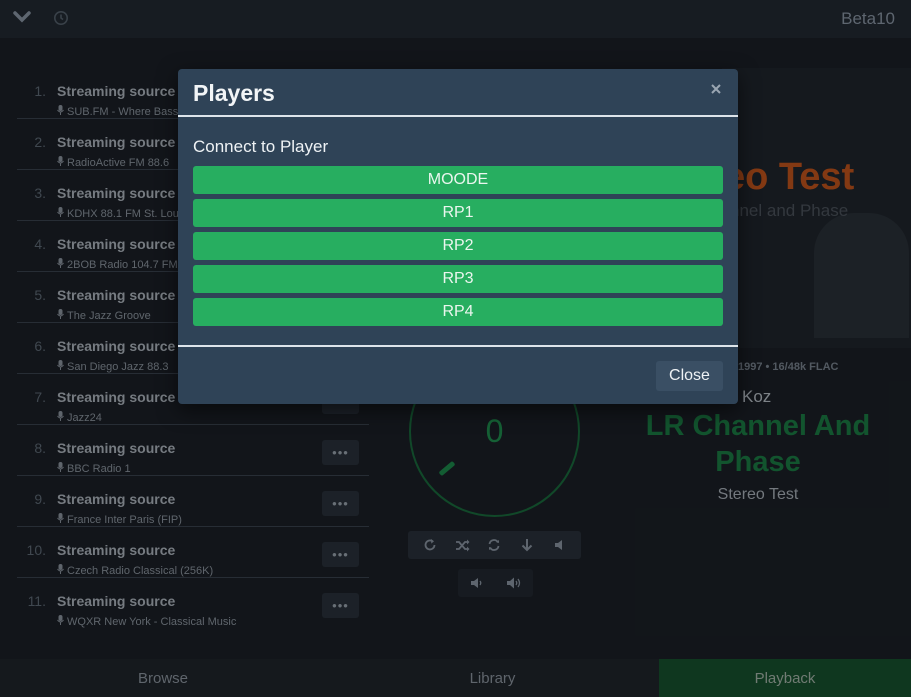 This screenshot has height=697, width=911. Describe the element at coordinates (261, 146) in the screenshot. I see `connect-label: Connect to Player` at that location.